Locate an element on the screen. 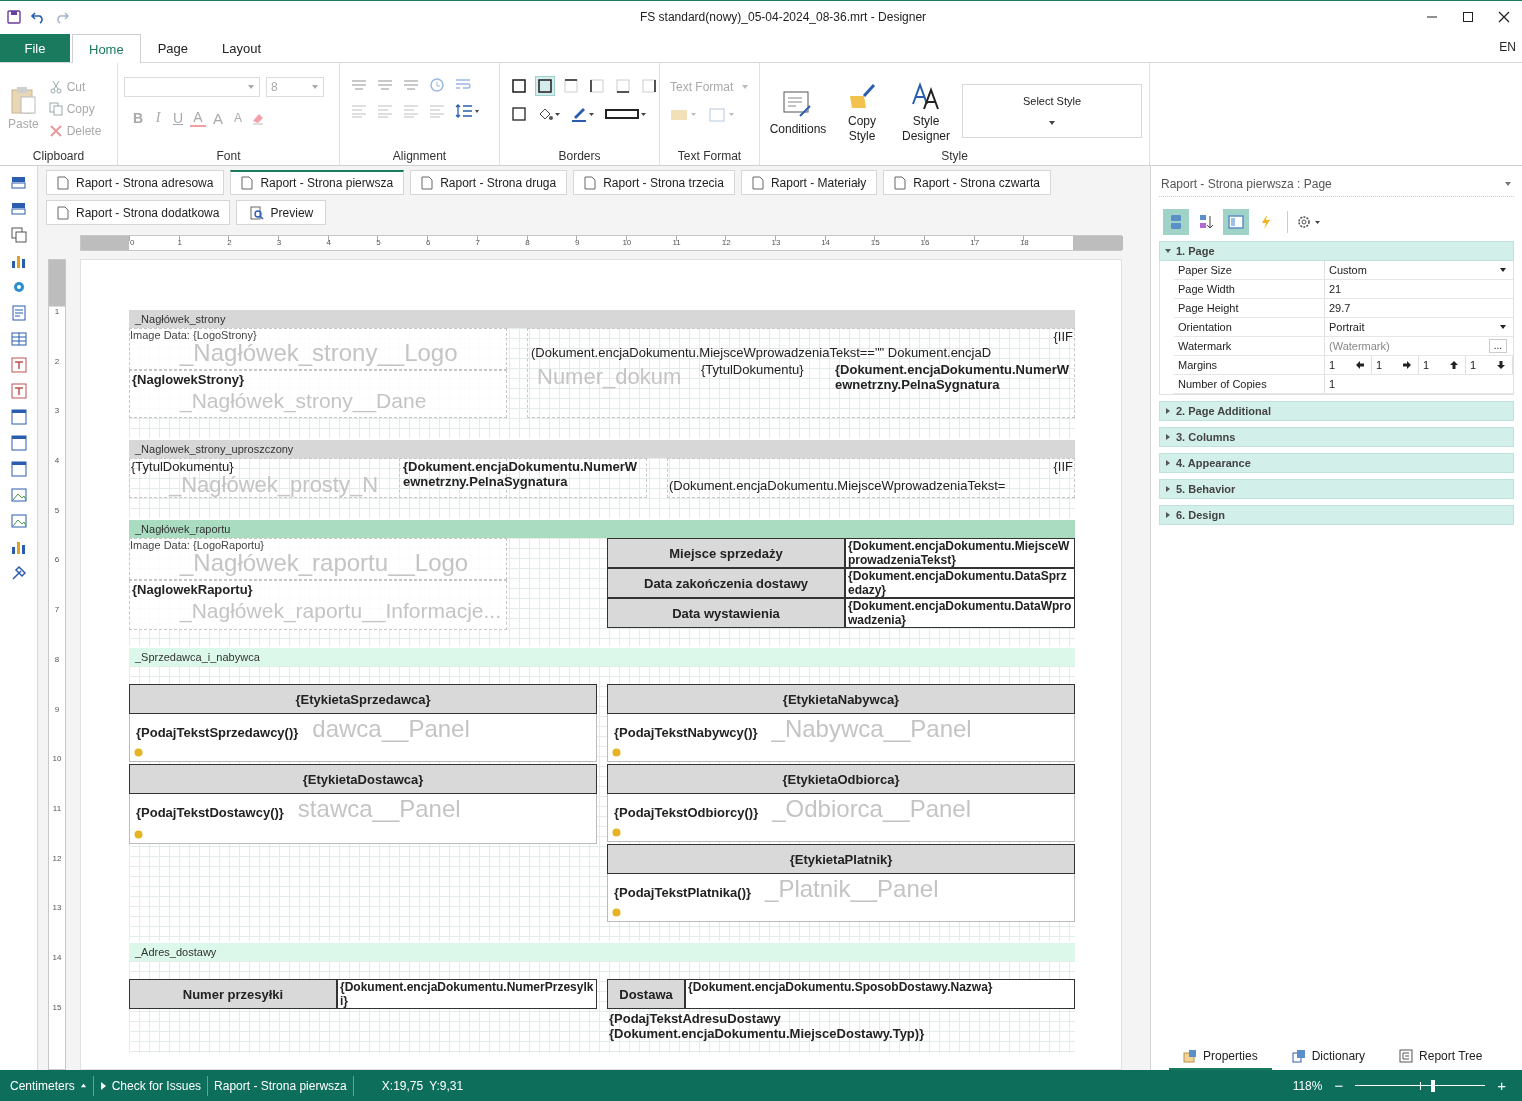 Image resolution: width=1522 pixels, height=1101 pixels. band-header: _Nagłówek_strony is located at coordinates (602, 319).